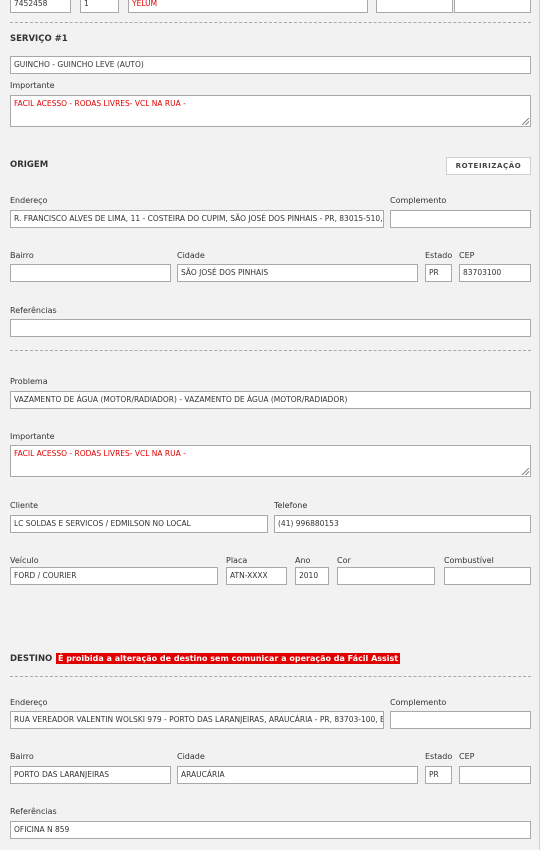 Image resolution: width=550 pixels, height=850 pixels. Describe the element at coordinates (467, 756) in the screenshot. I see `destino-cep-label: CEP` at that location.